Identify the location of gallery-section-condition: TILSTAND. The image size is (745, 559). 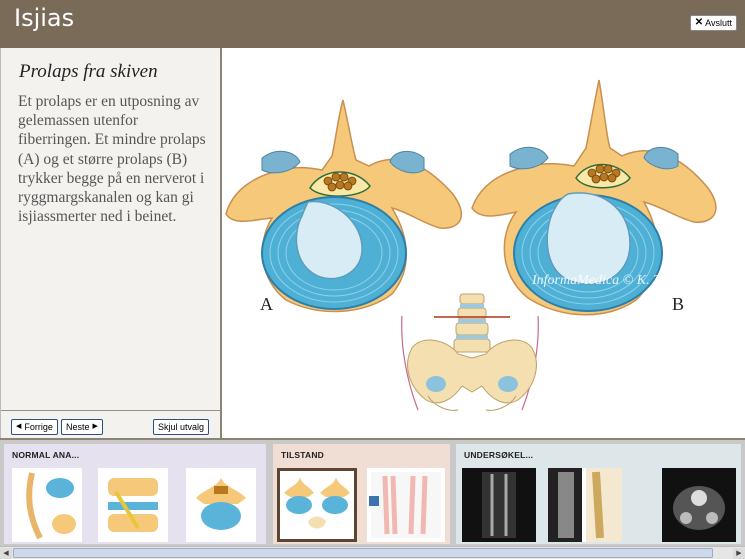
(361, 494).